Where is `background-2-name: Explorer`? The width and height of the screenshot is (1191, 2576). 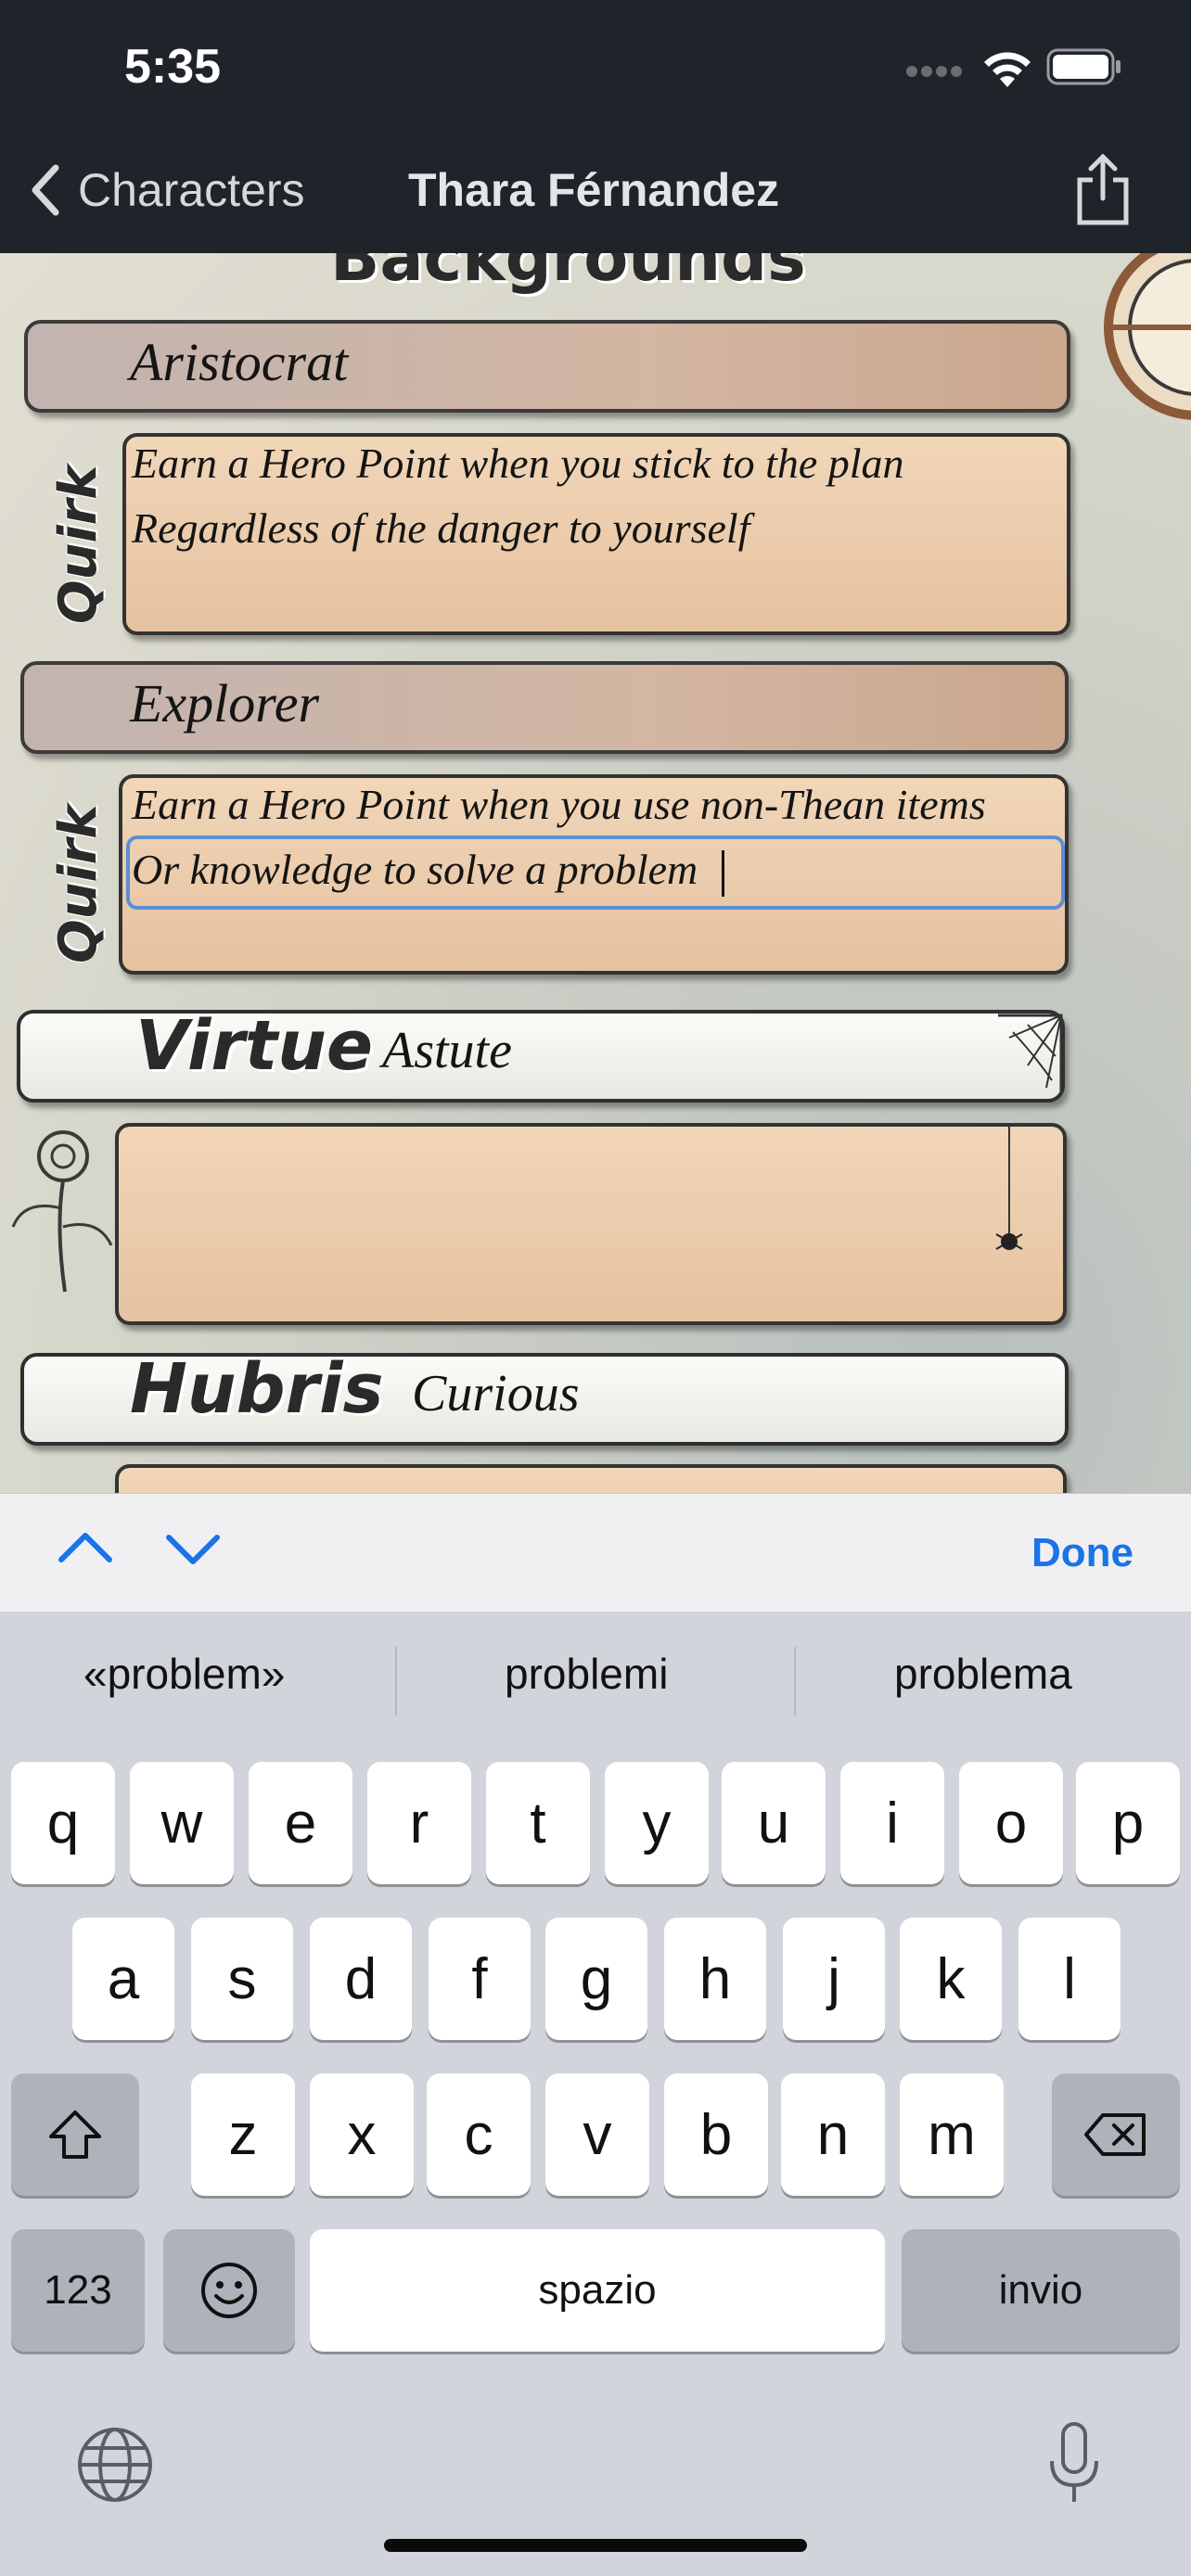
background-2-name: Explorer is located at coordinates (225, 703).